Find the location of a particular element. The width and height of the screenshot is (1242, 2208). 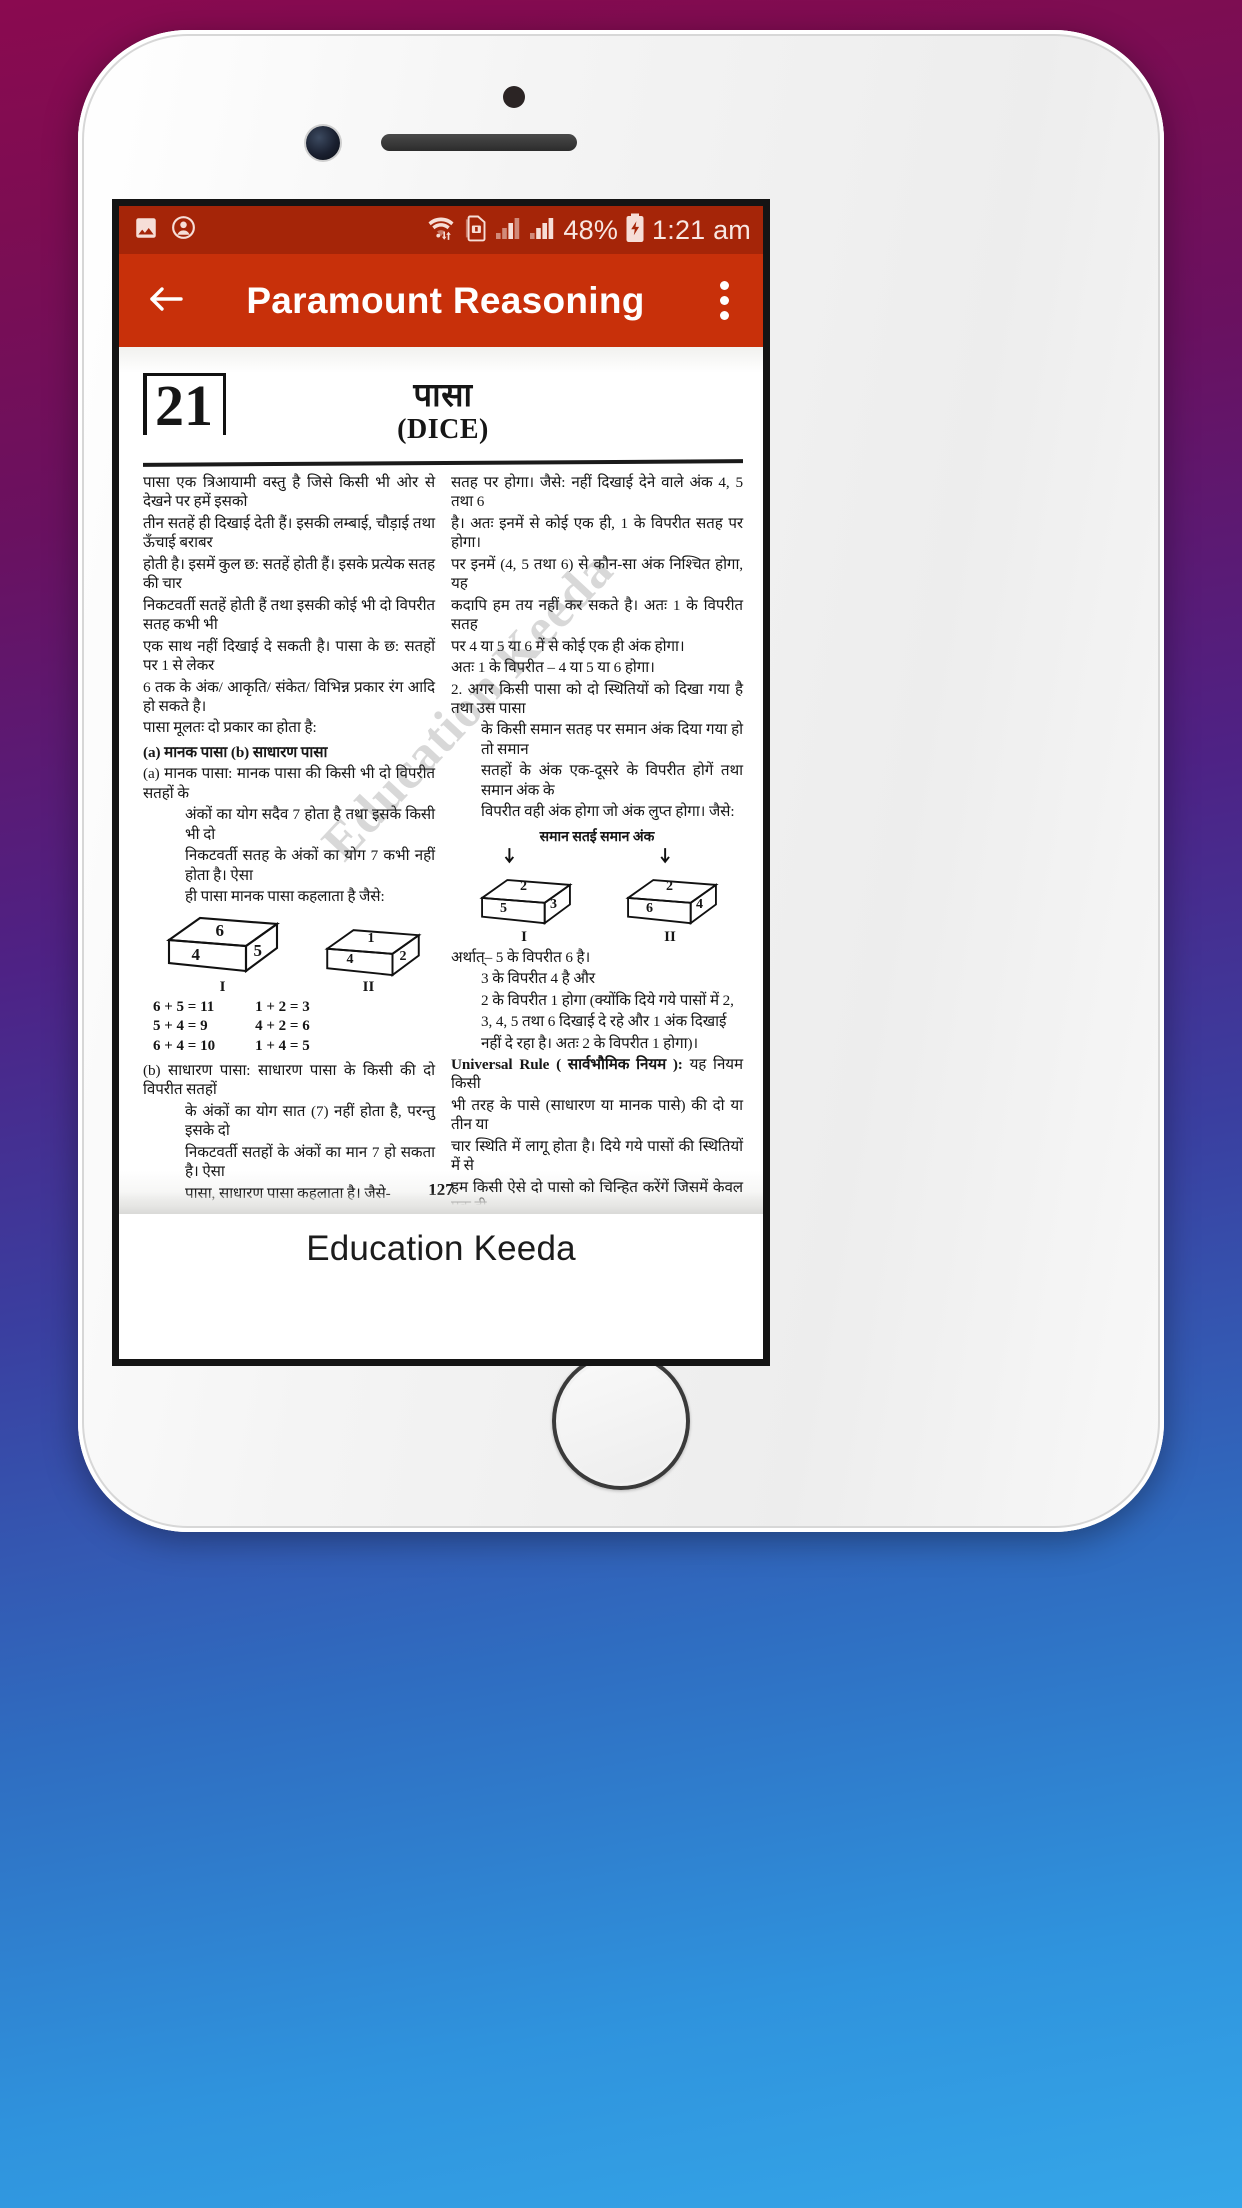

dice-face-right: 2 is located at coordinates (403, 956).